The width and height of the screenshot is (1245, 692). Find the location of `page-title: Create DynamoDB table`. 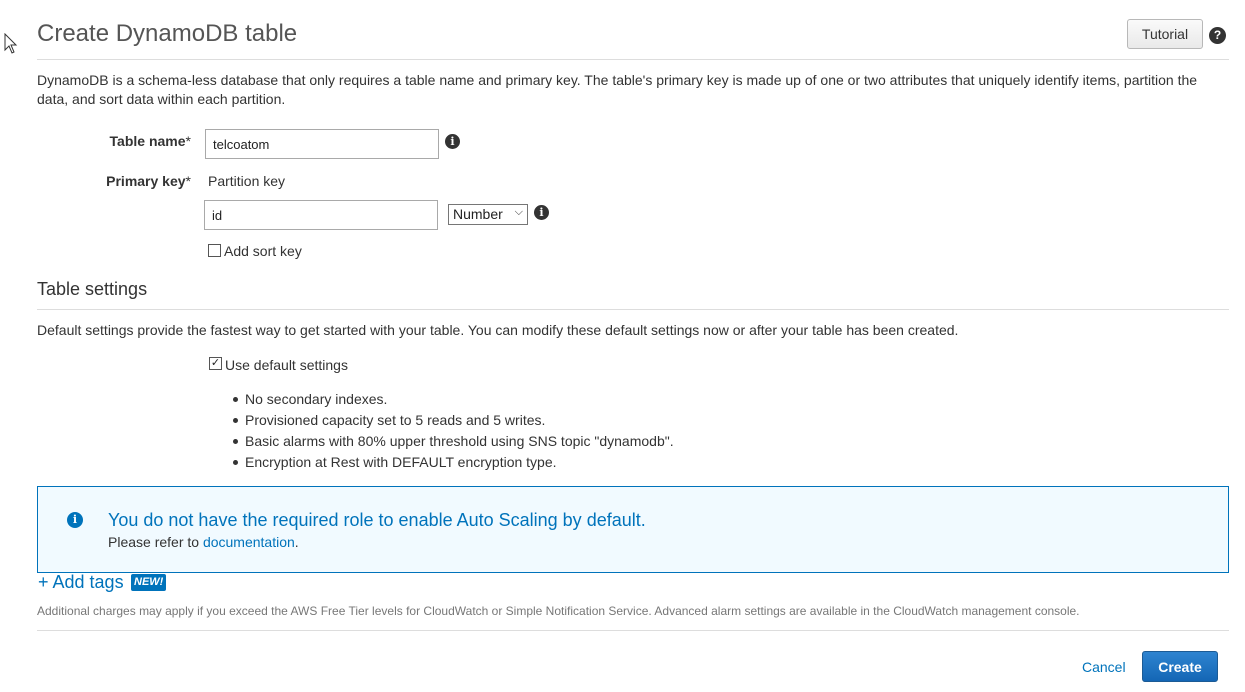

page-title: Create DynamoDB table is located at coordinates (167, 33).